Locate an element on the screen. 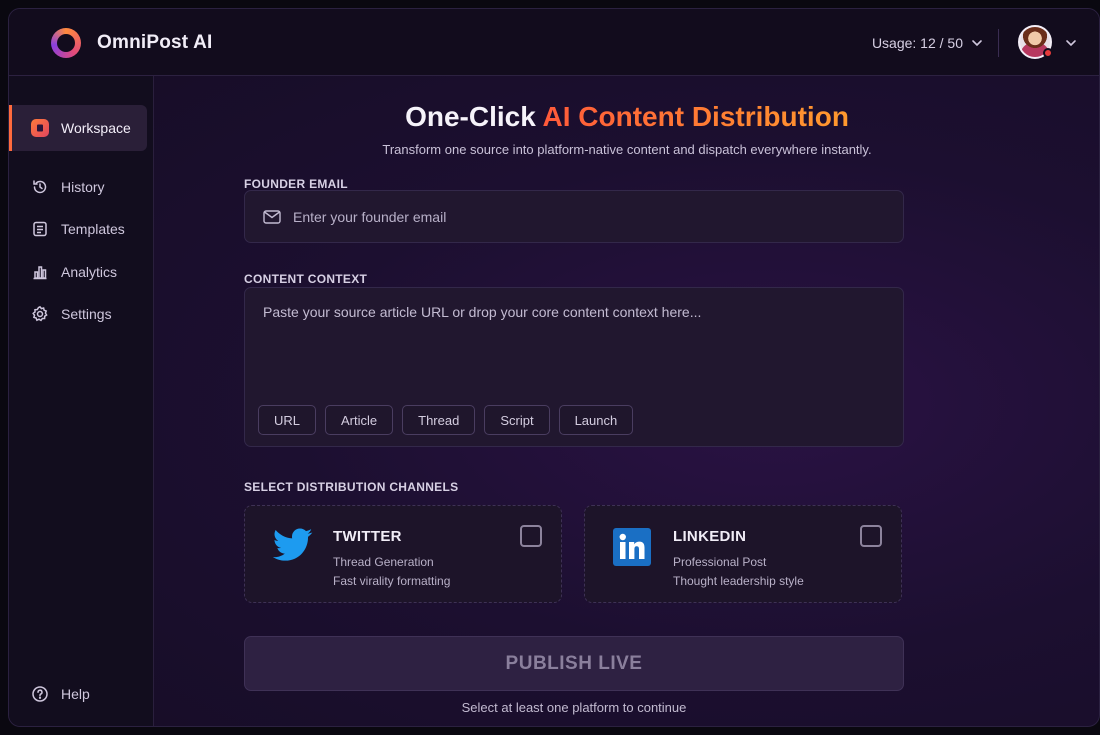  channel-name: TWITTER is located at coordinates (367, 536).